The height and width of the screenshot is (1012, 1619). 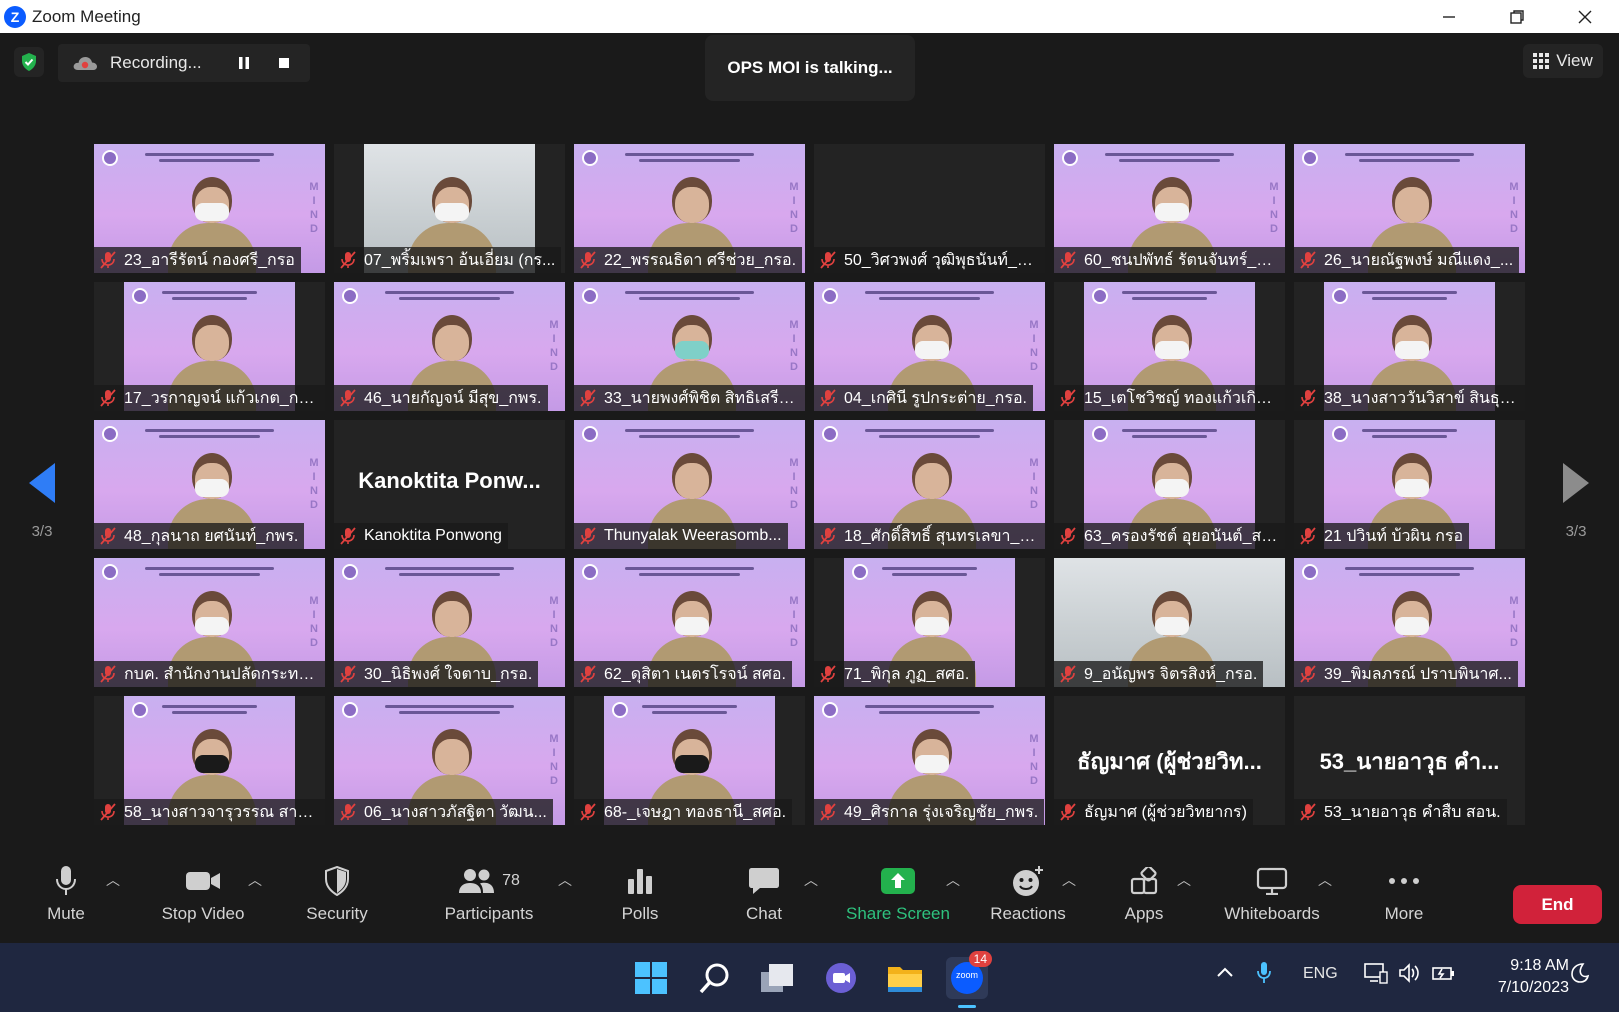 I want to click on share-options-chevron-up-icon: ︿, so click(x=953, y=880).